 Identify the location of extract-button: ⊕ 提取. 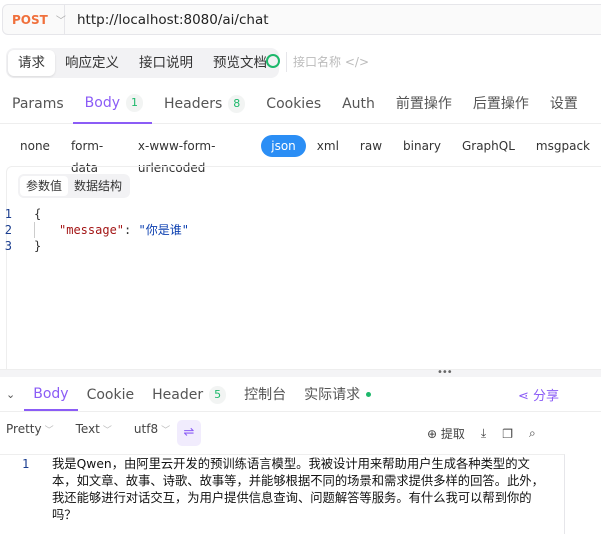
(446, 433).